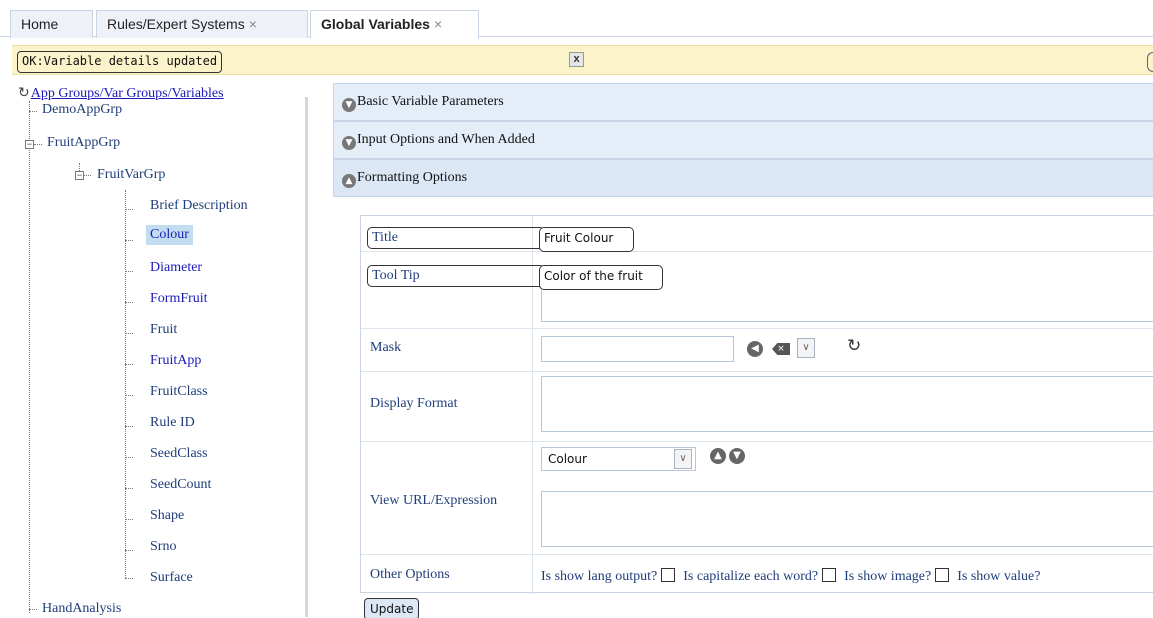 This screenshot has width=1153, height=618. I want to click on section-formatting-options: ▲ Formatting Options, so click(743, 178).